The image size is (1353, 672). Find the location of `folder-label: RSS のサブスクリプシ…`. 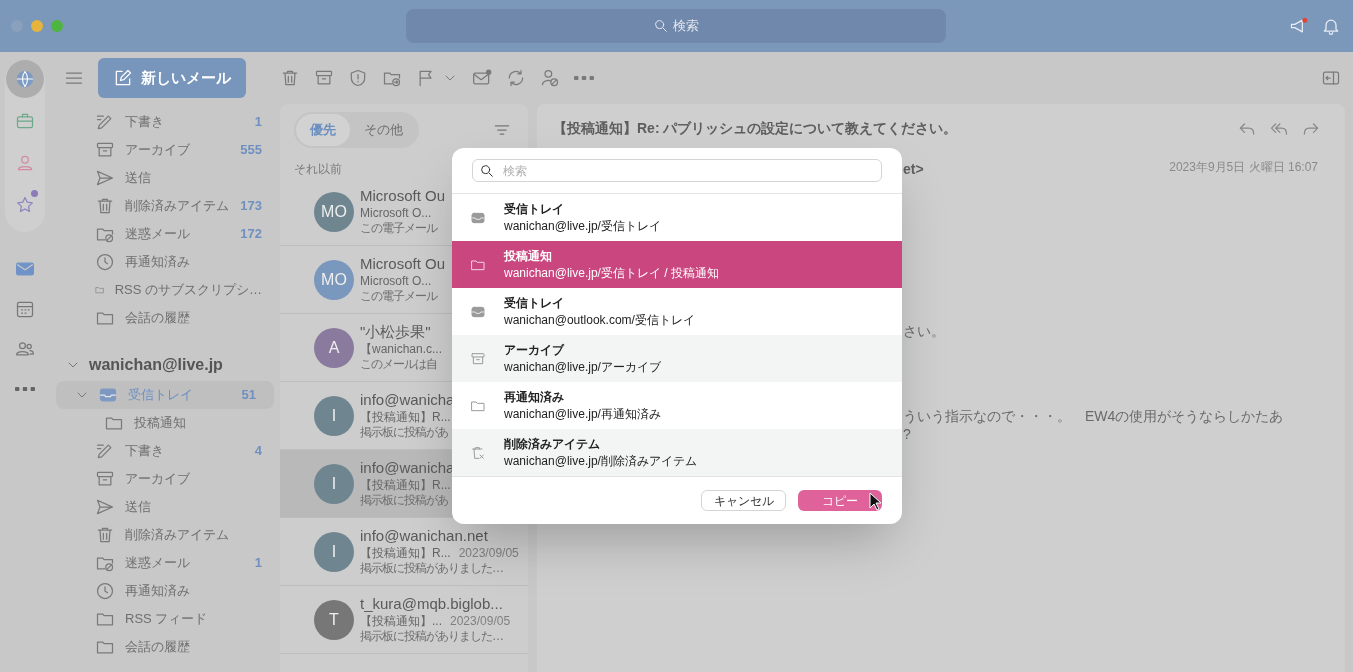

folder-label: RSS のサブスクリプシ… is located at coordinates (188, 290).